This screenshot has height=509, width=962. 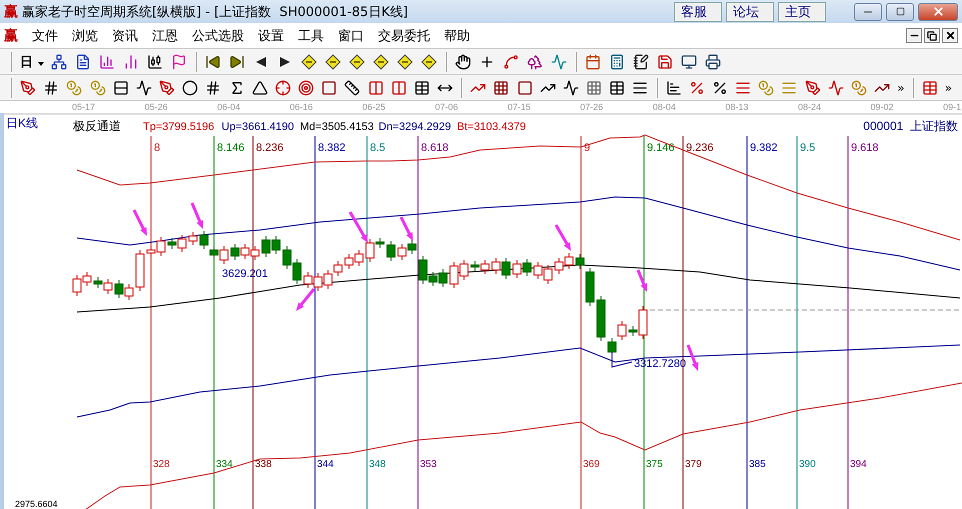 What do you see at coordinates (700, 148) in the screenshot?
I see `cycle-ratio-label: 9.236` at bounding box center [700, 148].